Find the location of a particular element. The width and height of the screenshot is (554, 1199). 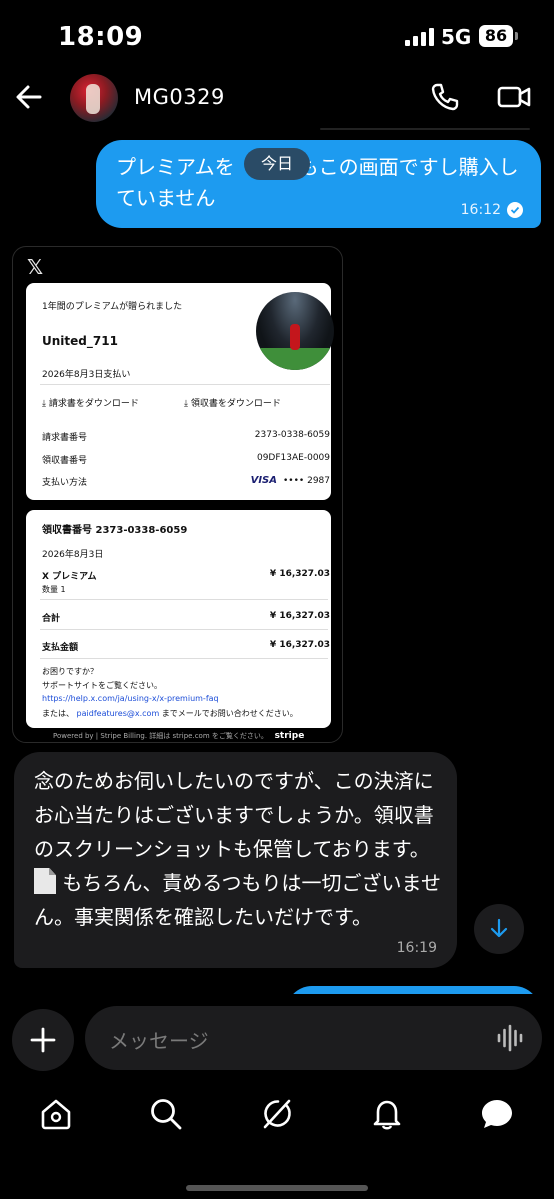

total-row: 合計 ¥ 16,327.03 is located at coordinates (186, 617).